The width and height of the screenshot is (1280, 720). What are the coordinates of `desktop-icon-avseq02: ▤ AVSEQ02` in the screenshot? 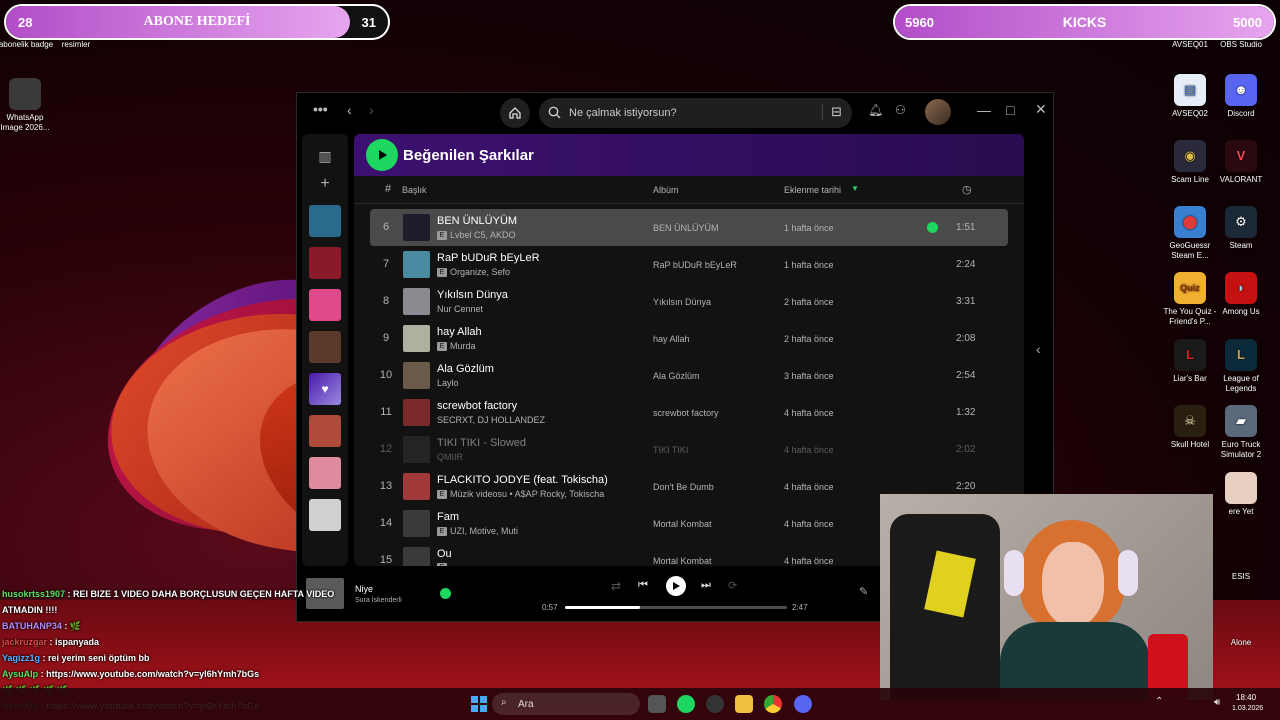 It's located at (1190, 96).